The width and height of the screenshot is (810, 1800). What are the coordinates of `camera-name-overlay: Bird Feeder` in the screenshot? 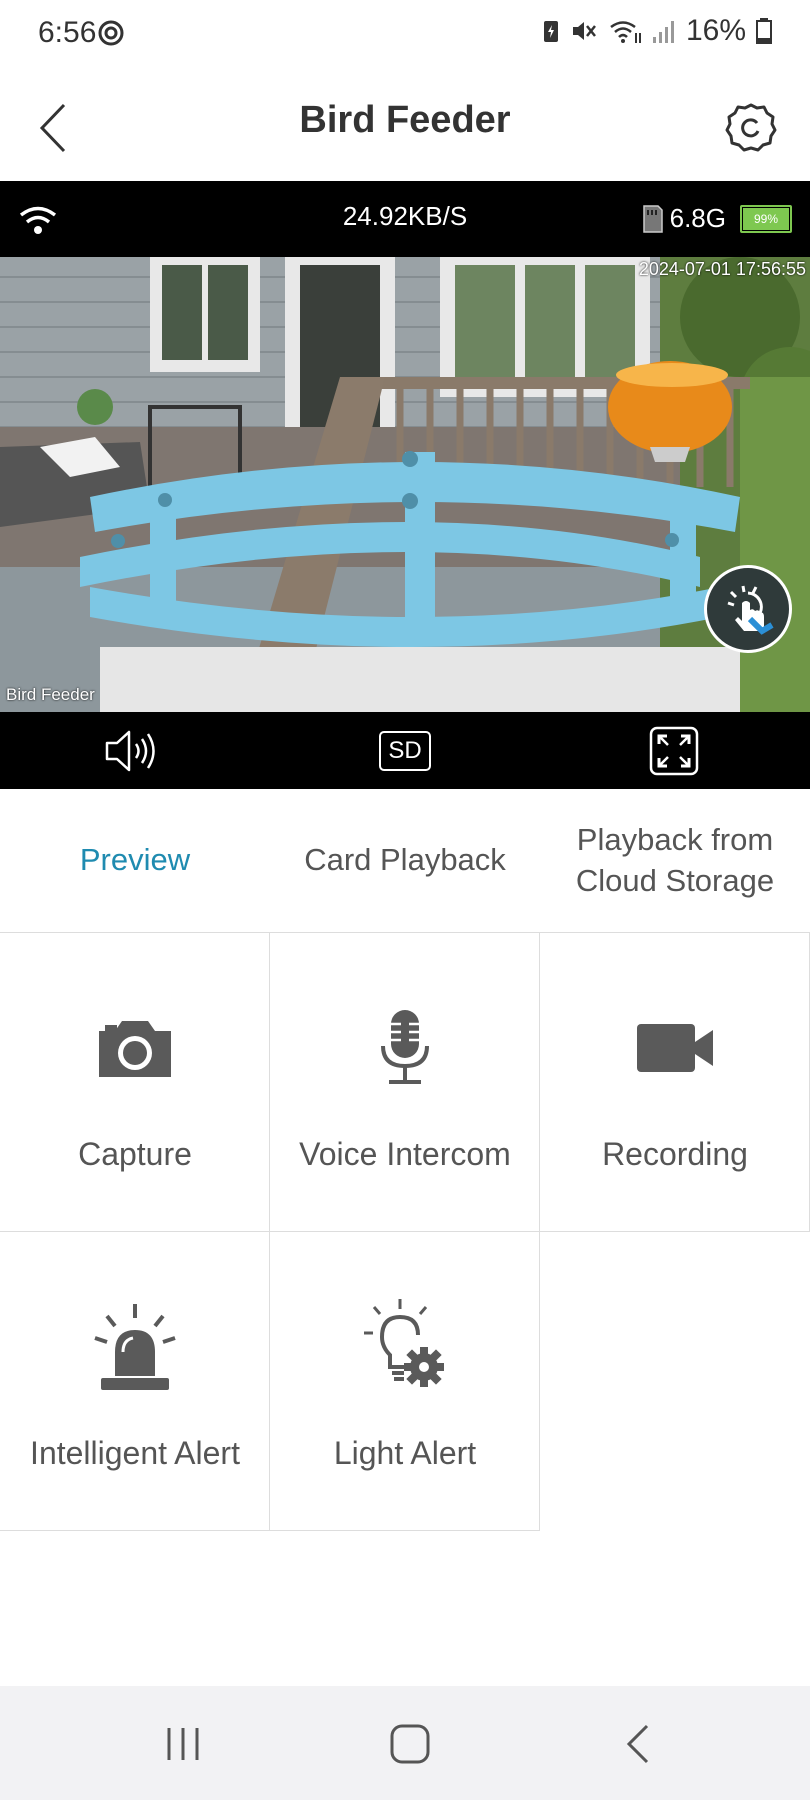 It's located at (50, 694).